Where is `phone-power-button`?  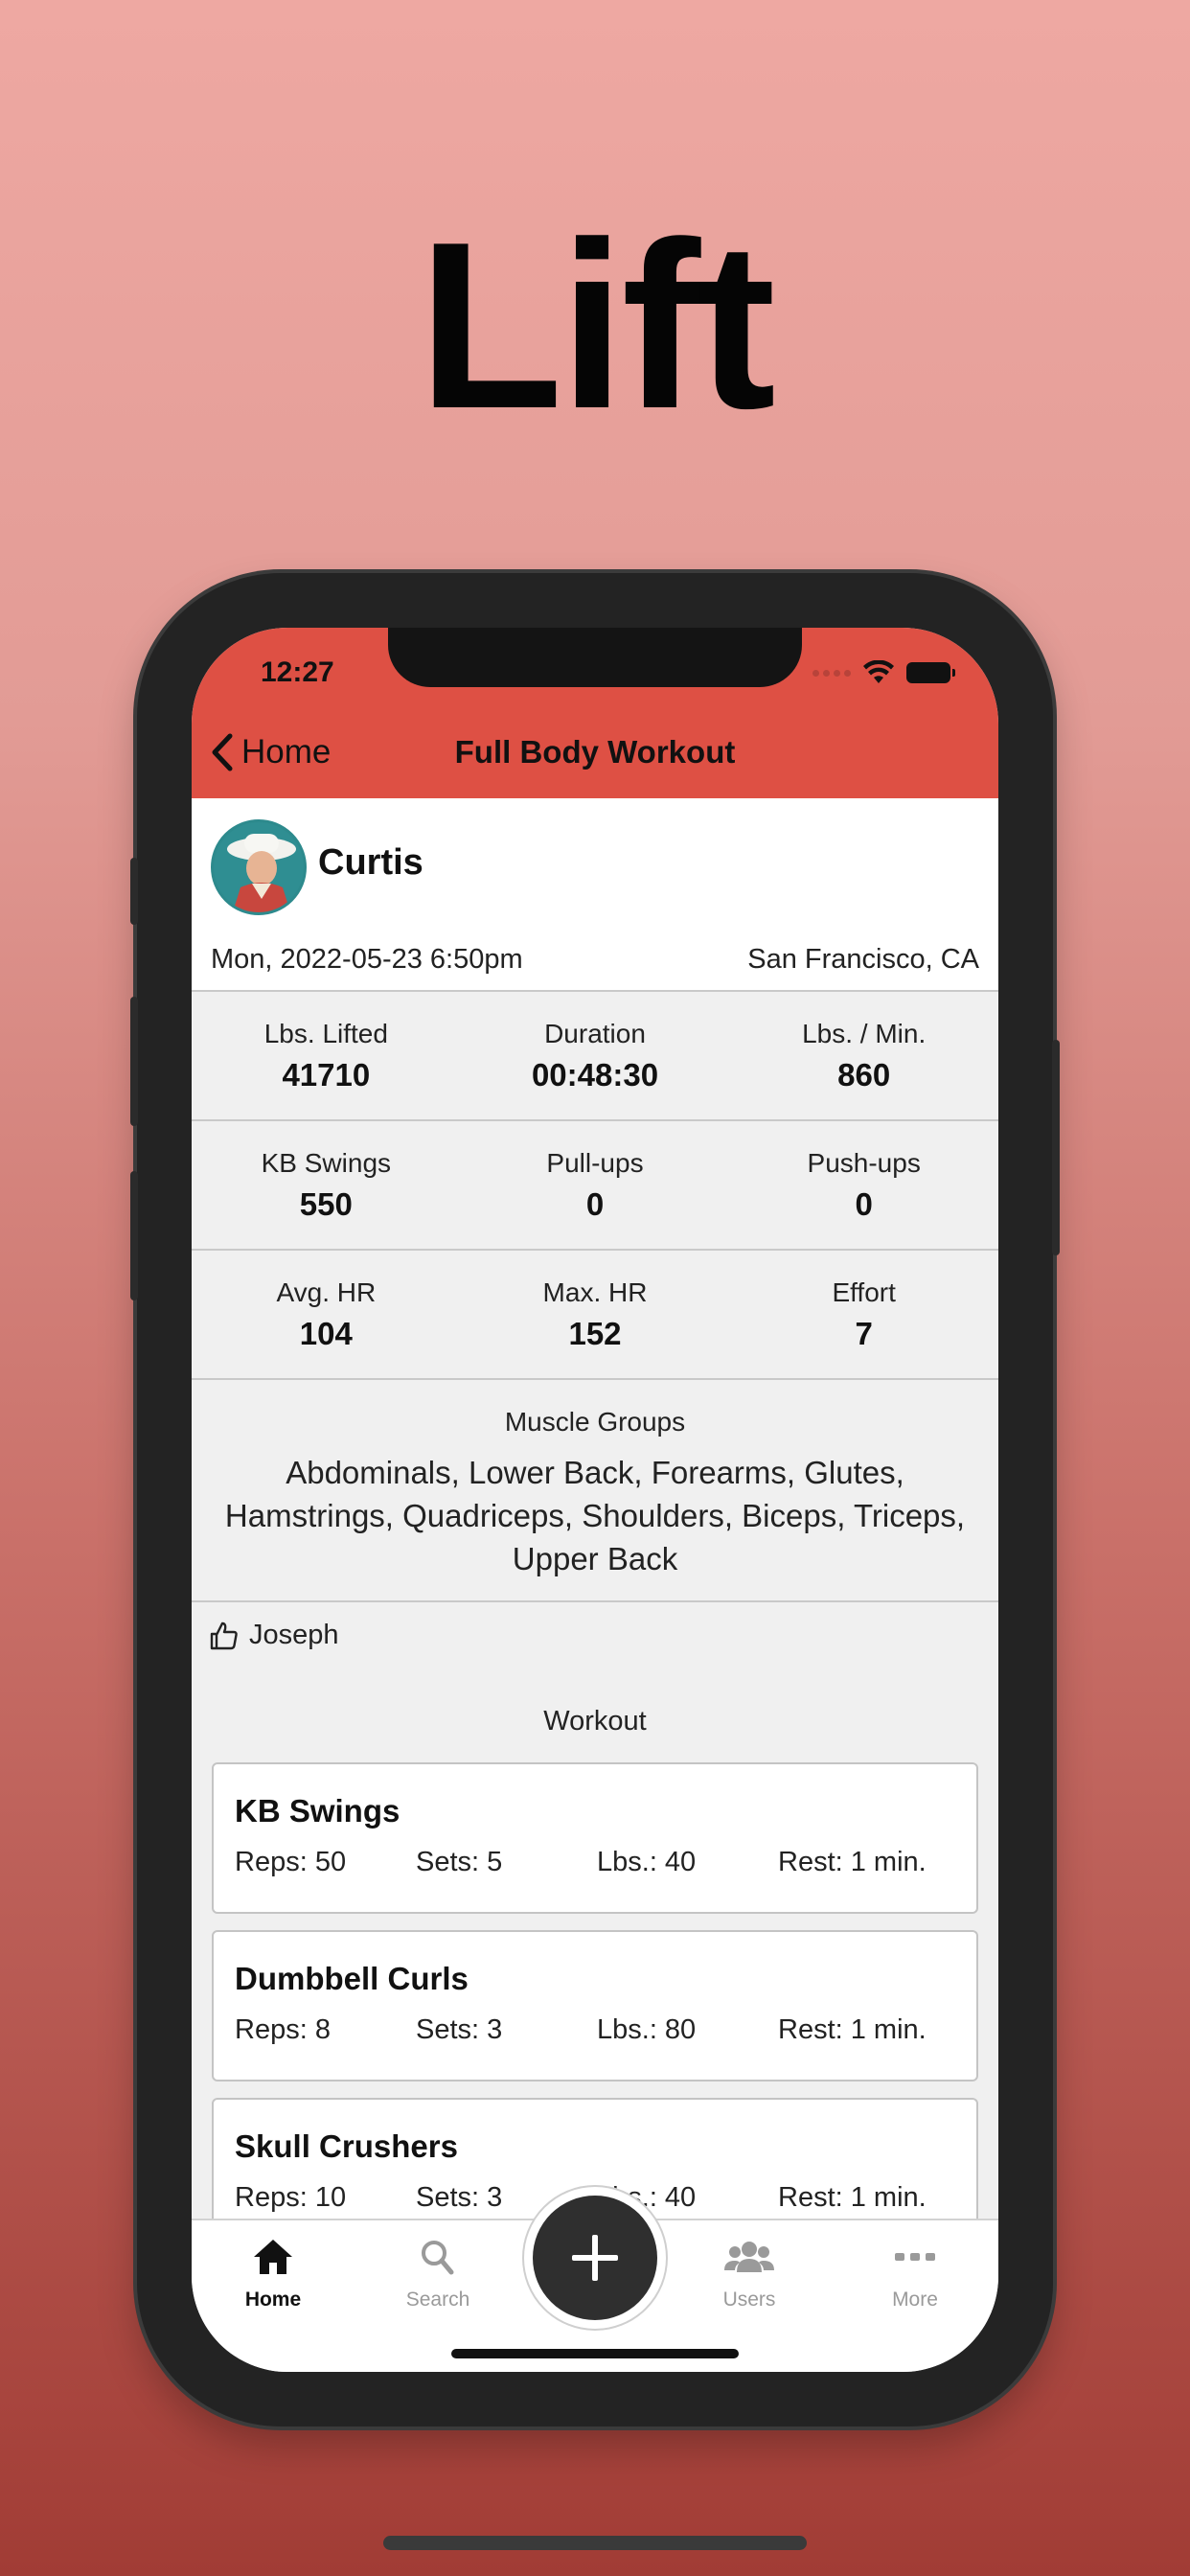 phone-power-button is located at coordinates (1056, 1147).